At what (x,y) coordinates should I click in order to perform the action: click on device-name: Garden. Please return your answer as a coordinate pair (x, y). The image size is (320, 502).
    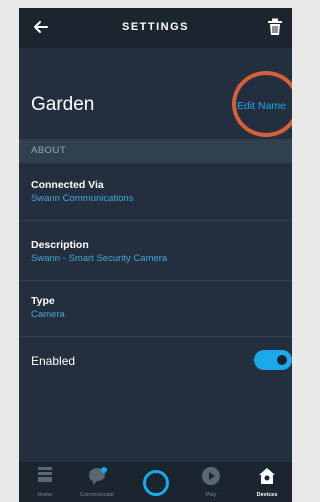
    Looking at the image, I should click on (63, 104).